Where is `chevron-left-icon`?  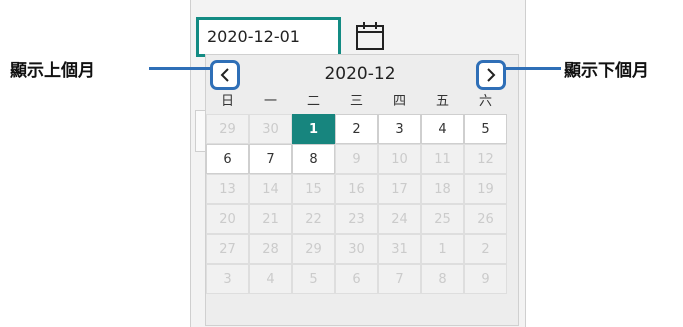 chevron-left-icon is located at coordinates (224, 75).